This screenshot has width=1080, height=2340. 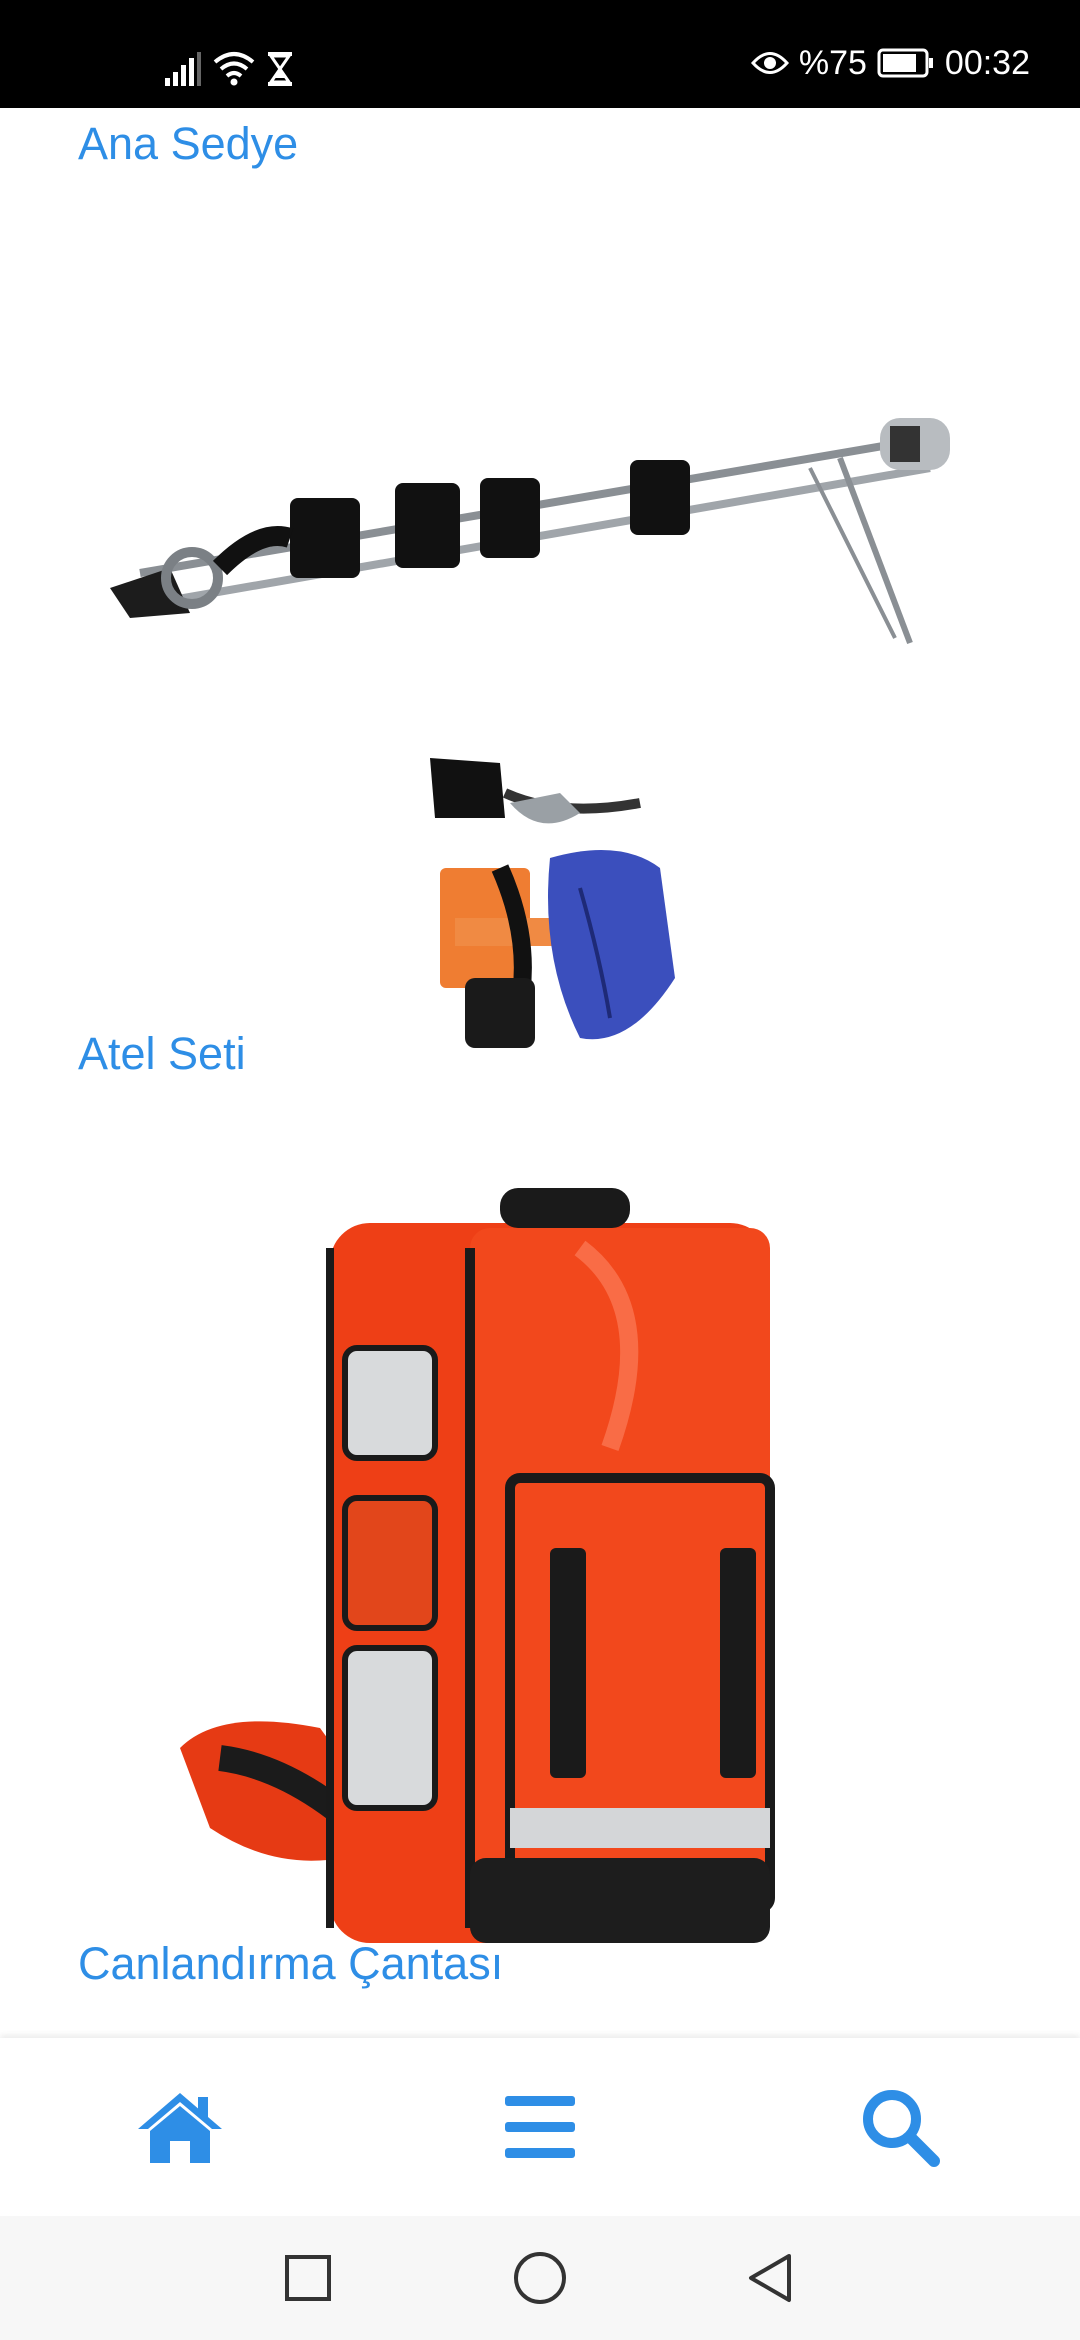 I want to click on recent-apps-icon, so click(x=308, y=2278).